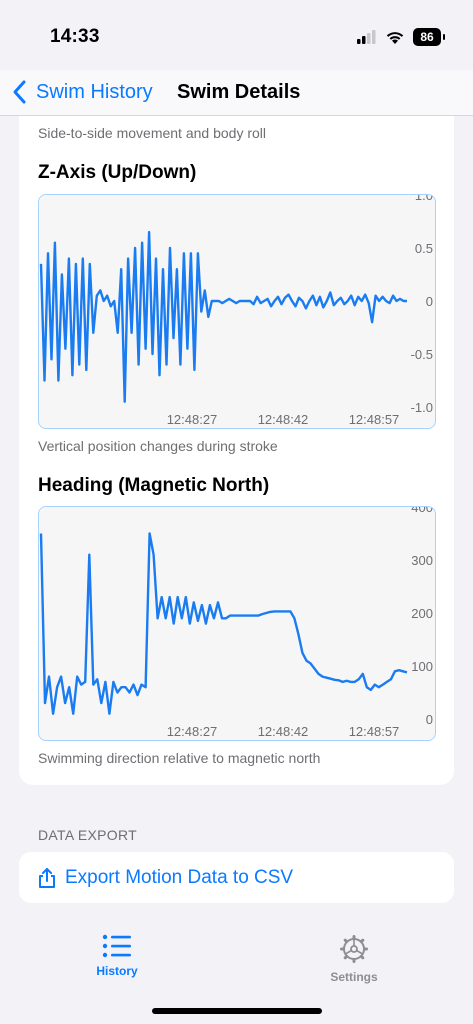  Describe the element at coordinates (117, 971) in the screenshot. I see `tab-history-label: History` at that location.